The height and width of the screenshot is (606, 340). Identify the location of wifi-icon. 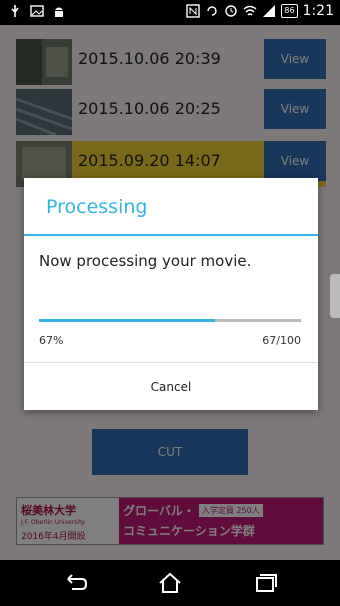
(250, 10).